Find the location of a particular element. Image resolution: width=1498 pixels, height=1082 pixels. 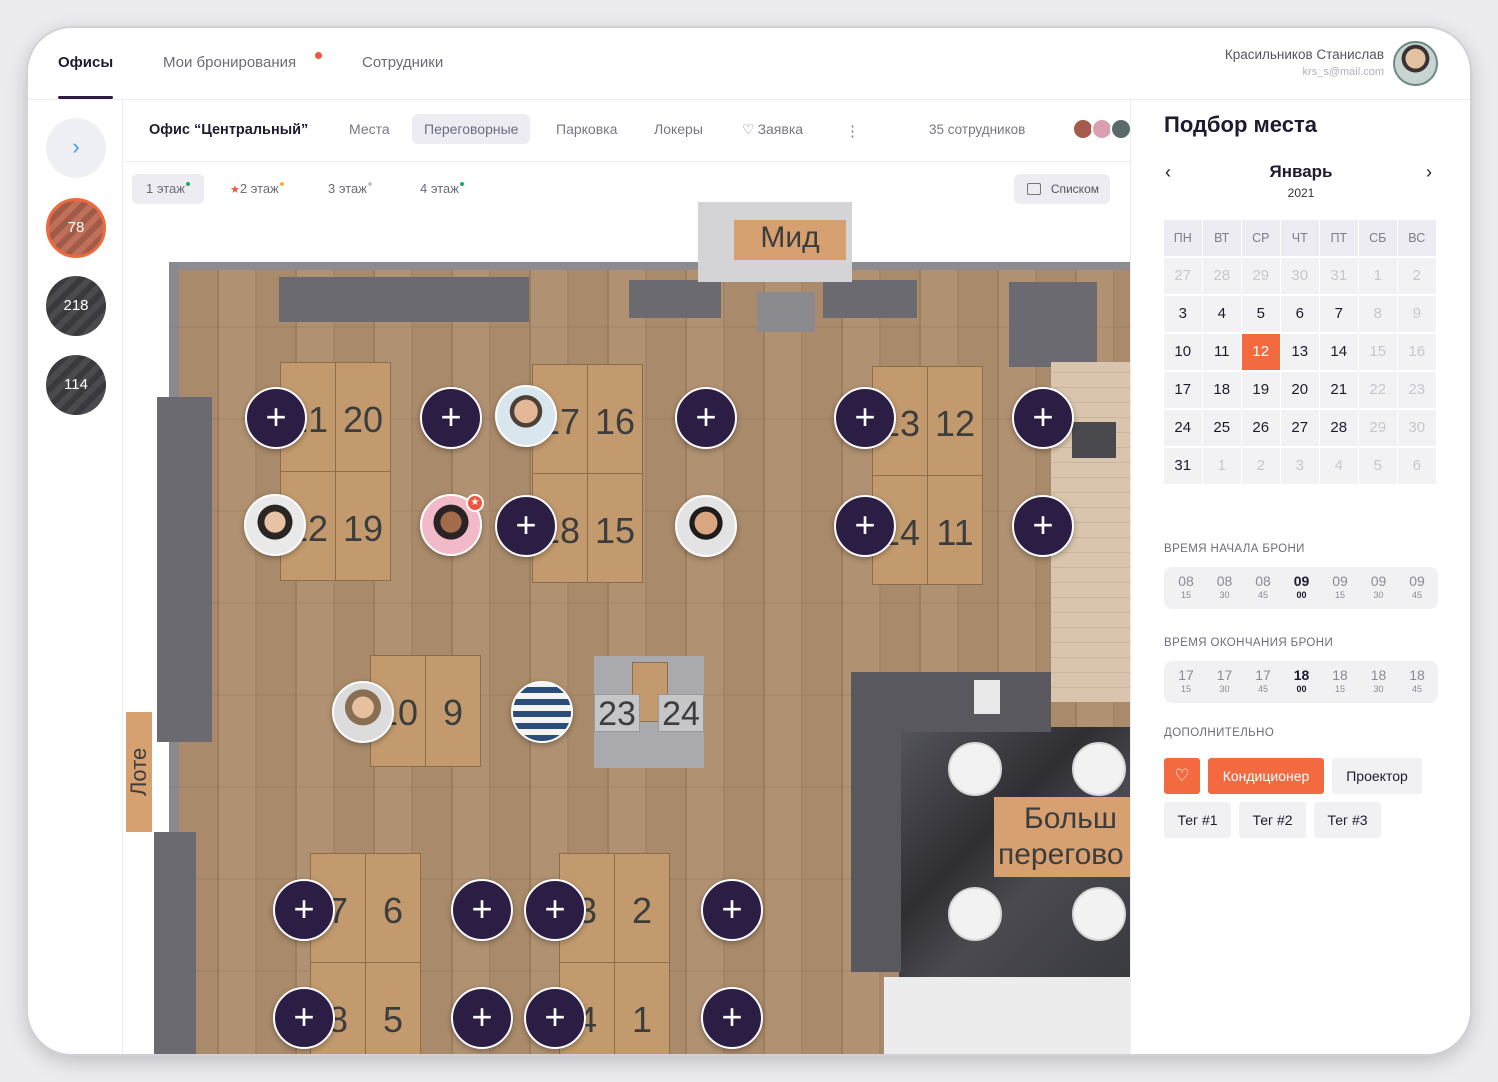

time-slot: 09 15 is located at coordinates (1340, 587).